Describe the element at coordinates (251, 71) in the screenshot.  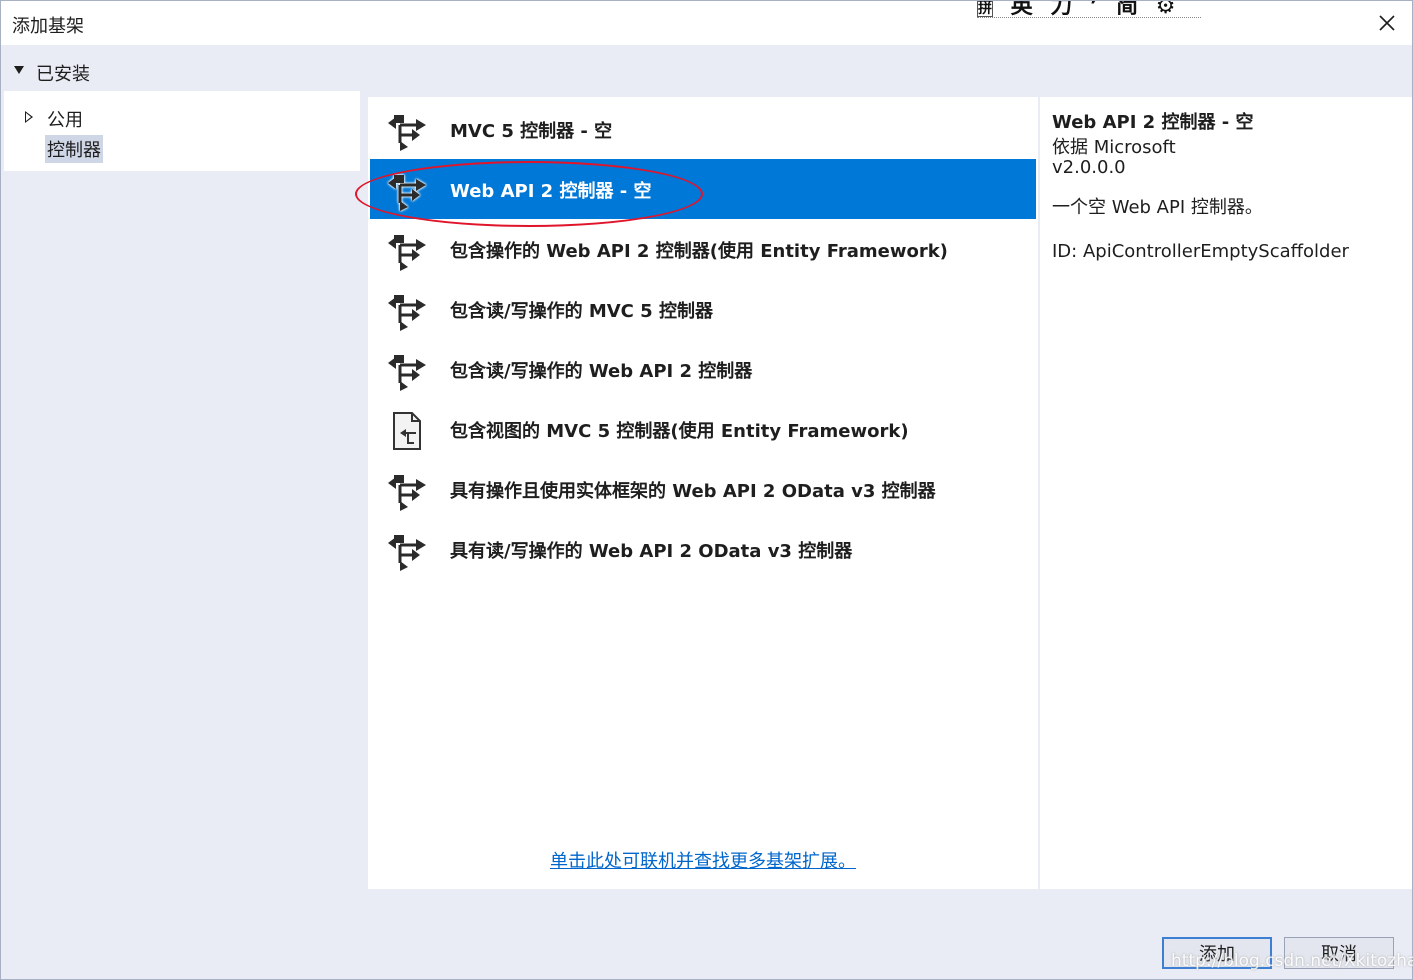
I see `installed-header: 已安装` at that location.